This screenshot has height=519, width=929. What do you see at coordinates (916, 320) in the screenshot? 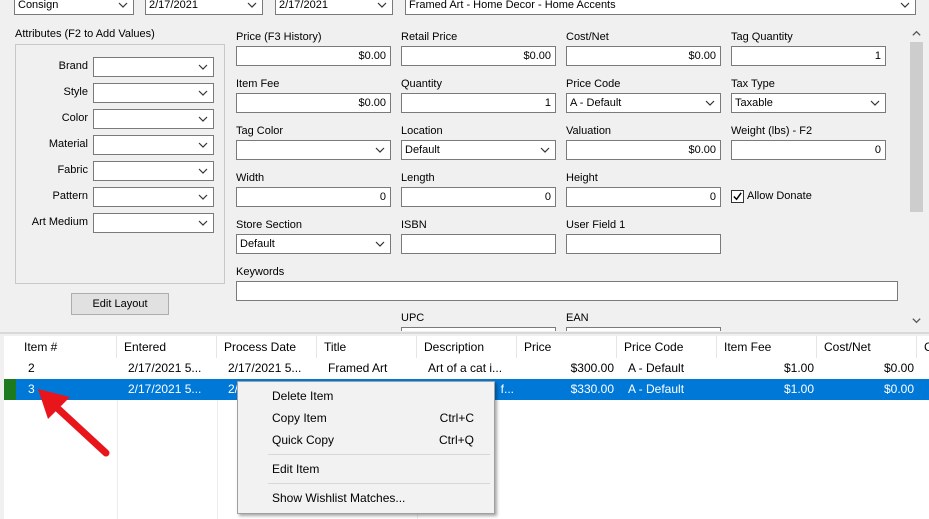
I see `scroll-down-icon` at bounding box center [916, 320].